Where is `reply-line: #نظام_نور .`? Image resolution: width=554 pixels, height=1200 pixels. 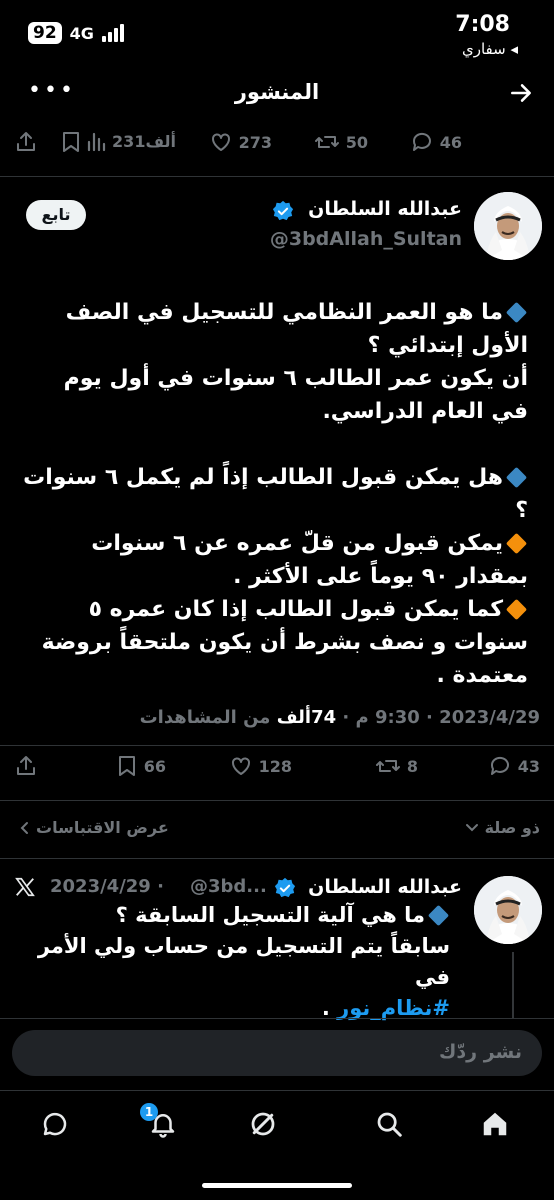 reply-line: #نظام_نور . is located at coordinates (385, 1008).